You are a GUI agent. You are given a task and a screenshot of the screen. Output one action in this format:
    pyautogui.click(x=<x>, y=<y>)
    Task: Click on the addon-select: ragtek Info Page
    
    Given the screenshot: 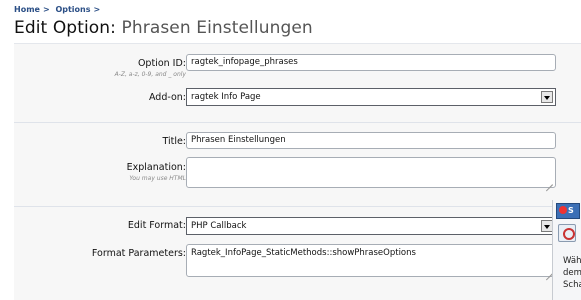 What is the action you would take?
    pyautogui.click(x=371, y=97)
    